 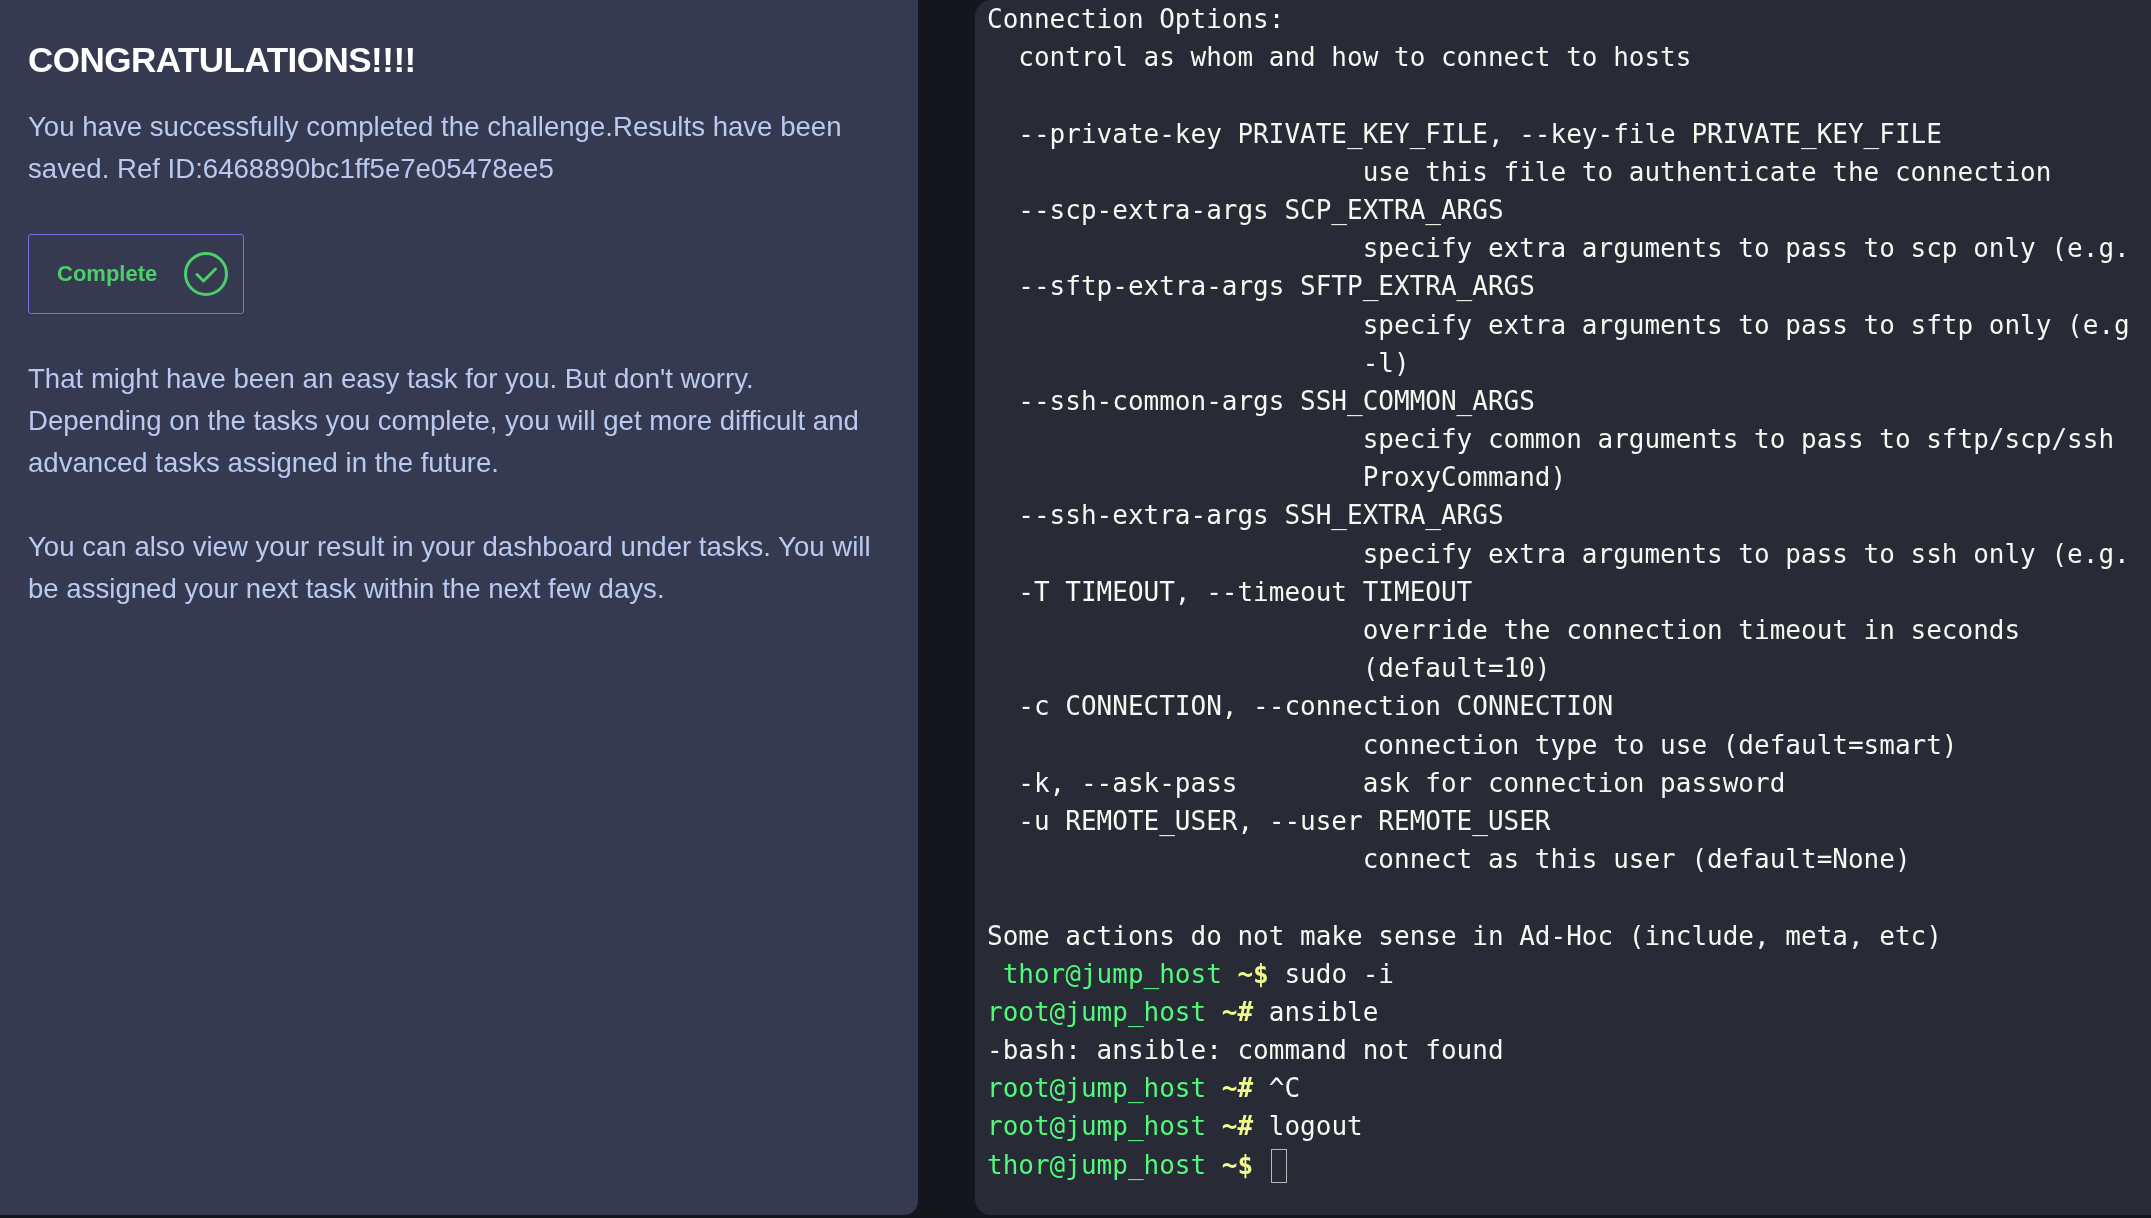 What do you see at coordinates (1339, 973) in the screenshot?
I see `terminal-command: sudo -i` at bounding box center [1339, 973].